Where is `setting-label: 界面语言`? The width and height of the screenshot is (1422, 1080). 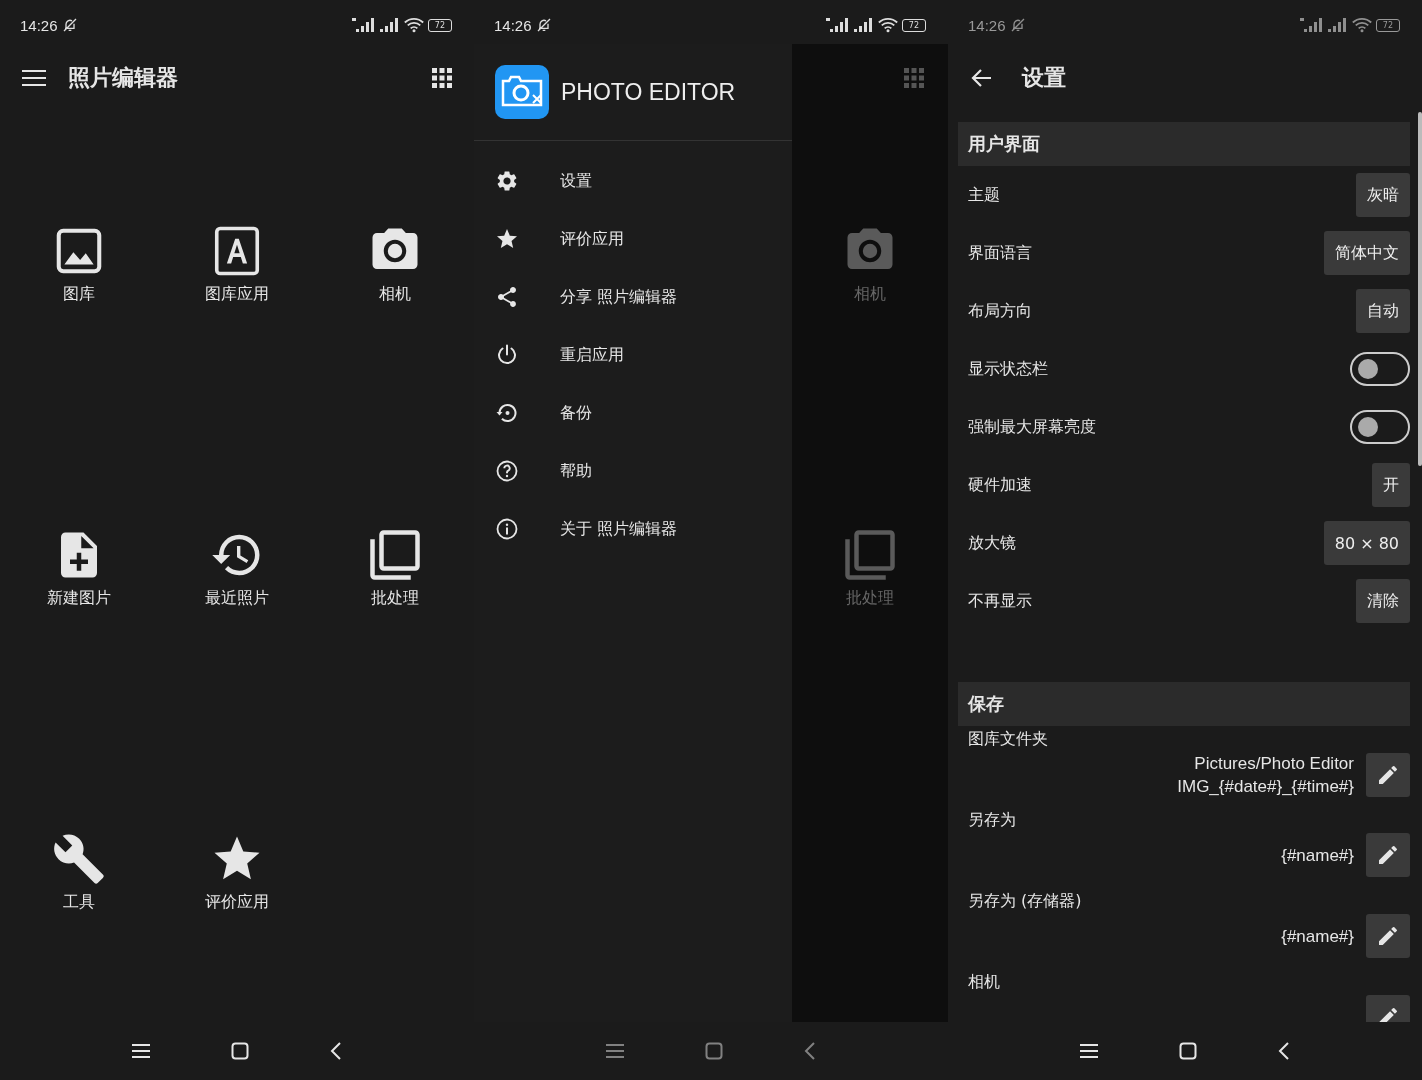
setting-label: 界面语言 is located at coordinates (1000, 253).